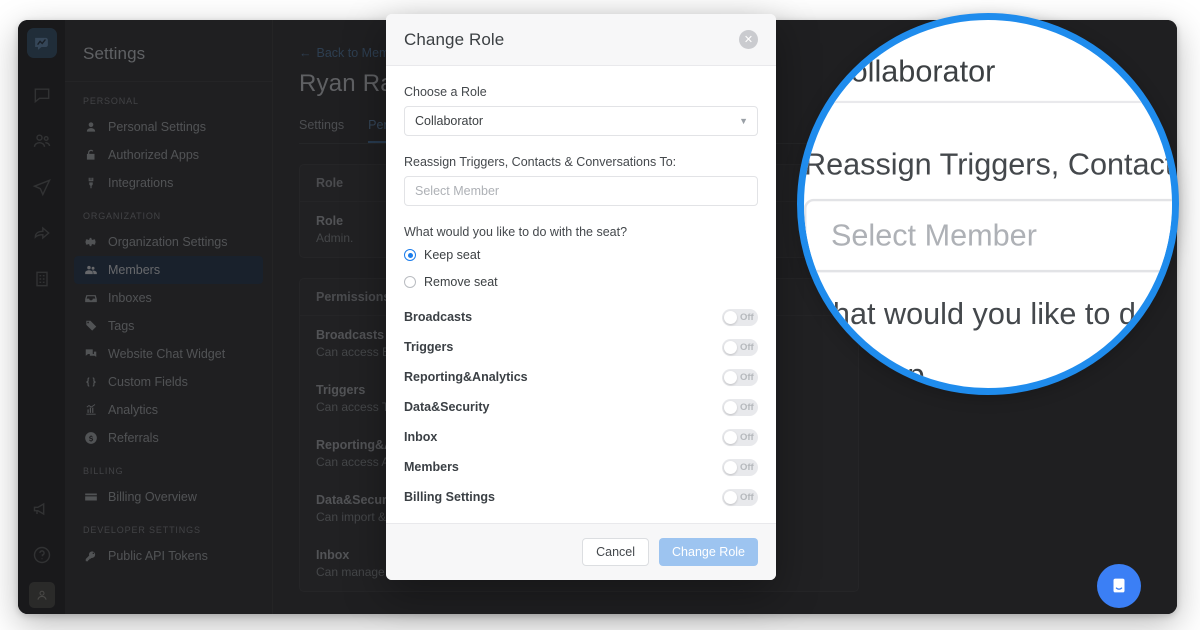 Image resolution: width=1200 pixels, height=630 pixels. I want to click on permission-toggle-label: Data&Security, so click(447, 407).